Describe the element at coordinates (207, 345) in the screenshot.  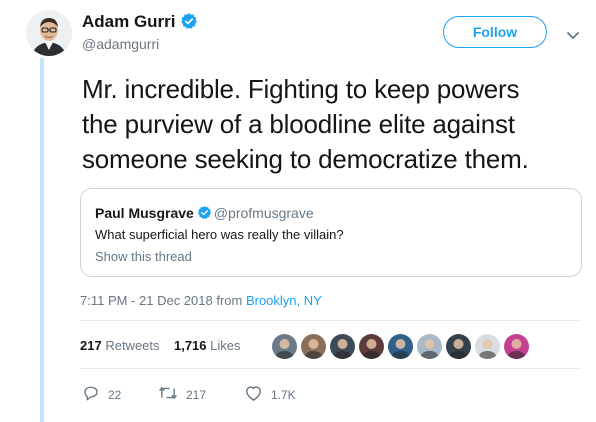
I see `likes-stat: 1,716 Likes` at that location.